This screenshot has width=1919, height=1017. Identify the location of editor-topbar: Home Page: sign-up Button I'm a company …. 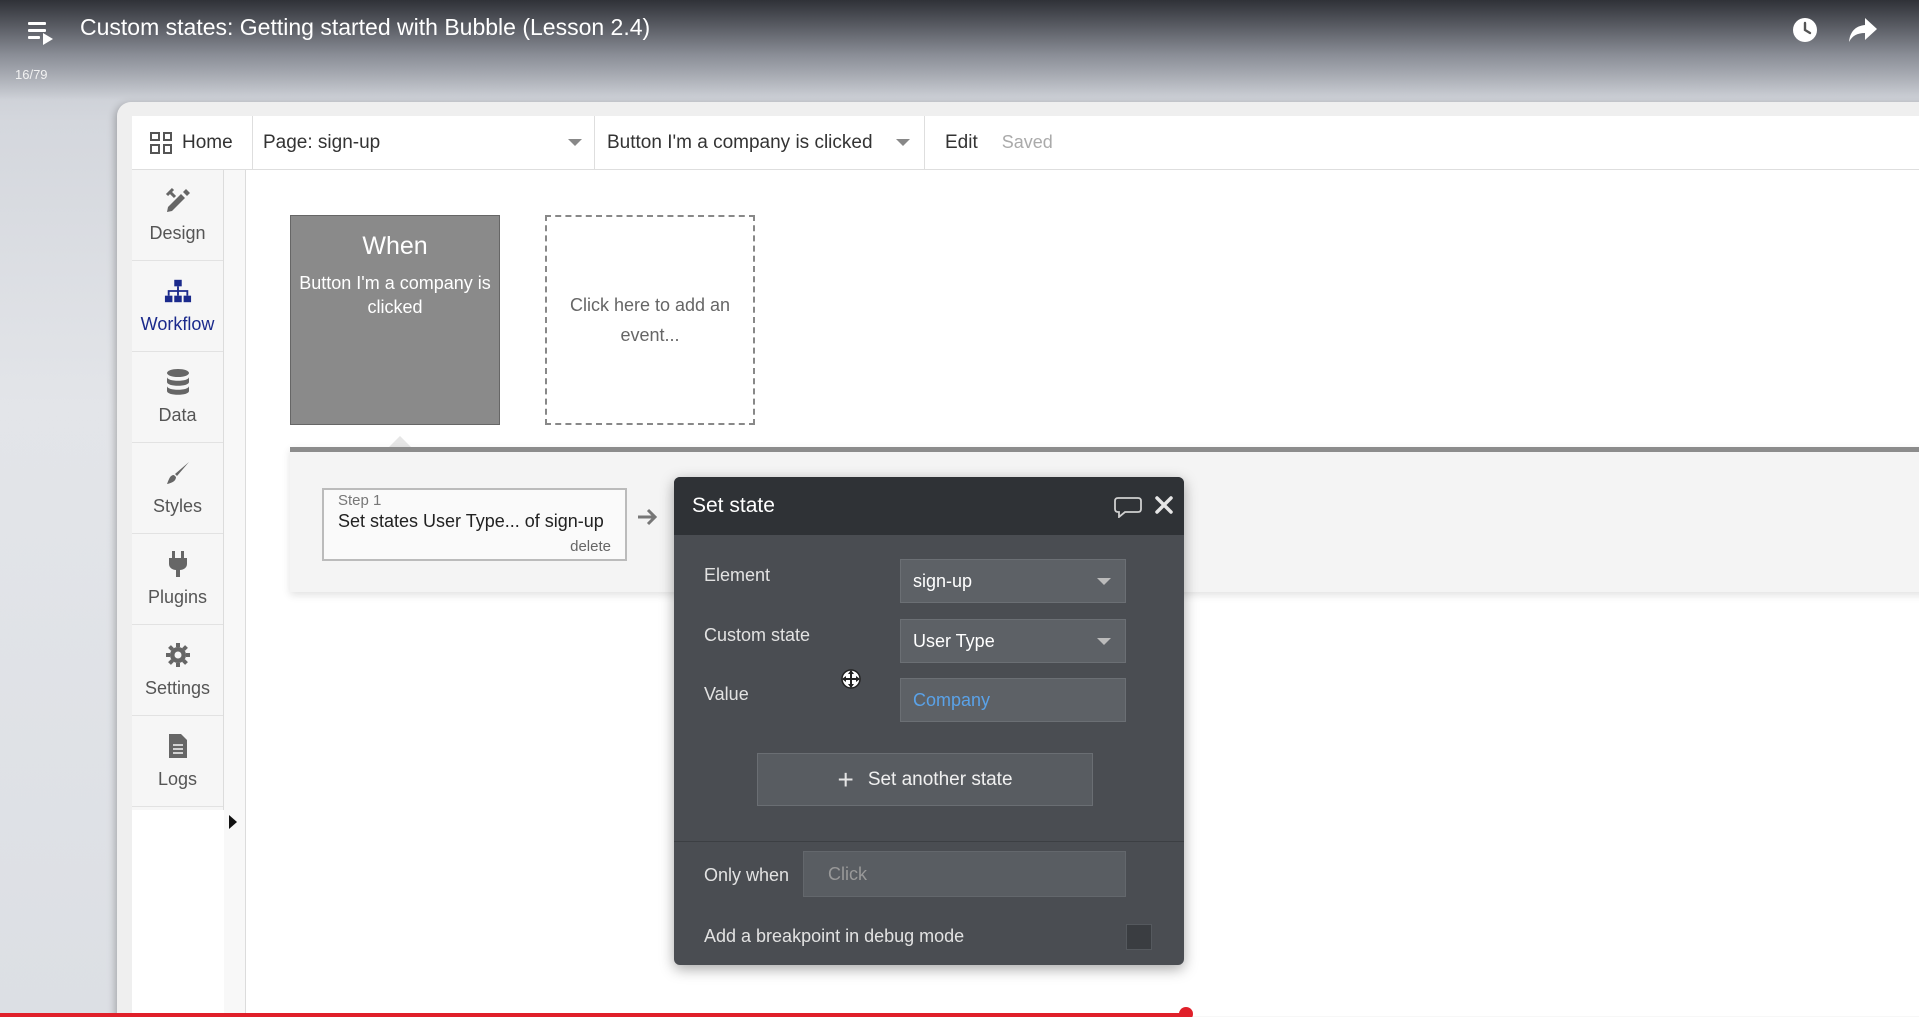
(1025, 142).